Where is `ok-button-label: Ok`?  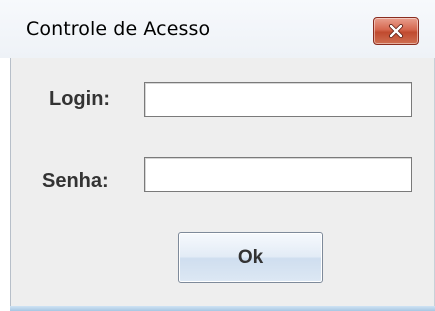
ok-button-label: Ok is located at coordinates (250, 257).